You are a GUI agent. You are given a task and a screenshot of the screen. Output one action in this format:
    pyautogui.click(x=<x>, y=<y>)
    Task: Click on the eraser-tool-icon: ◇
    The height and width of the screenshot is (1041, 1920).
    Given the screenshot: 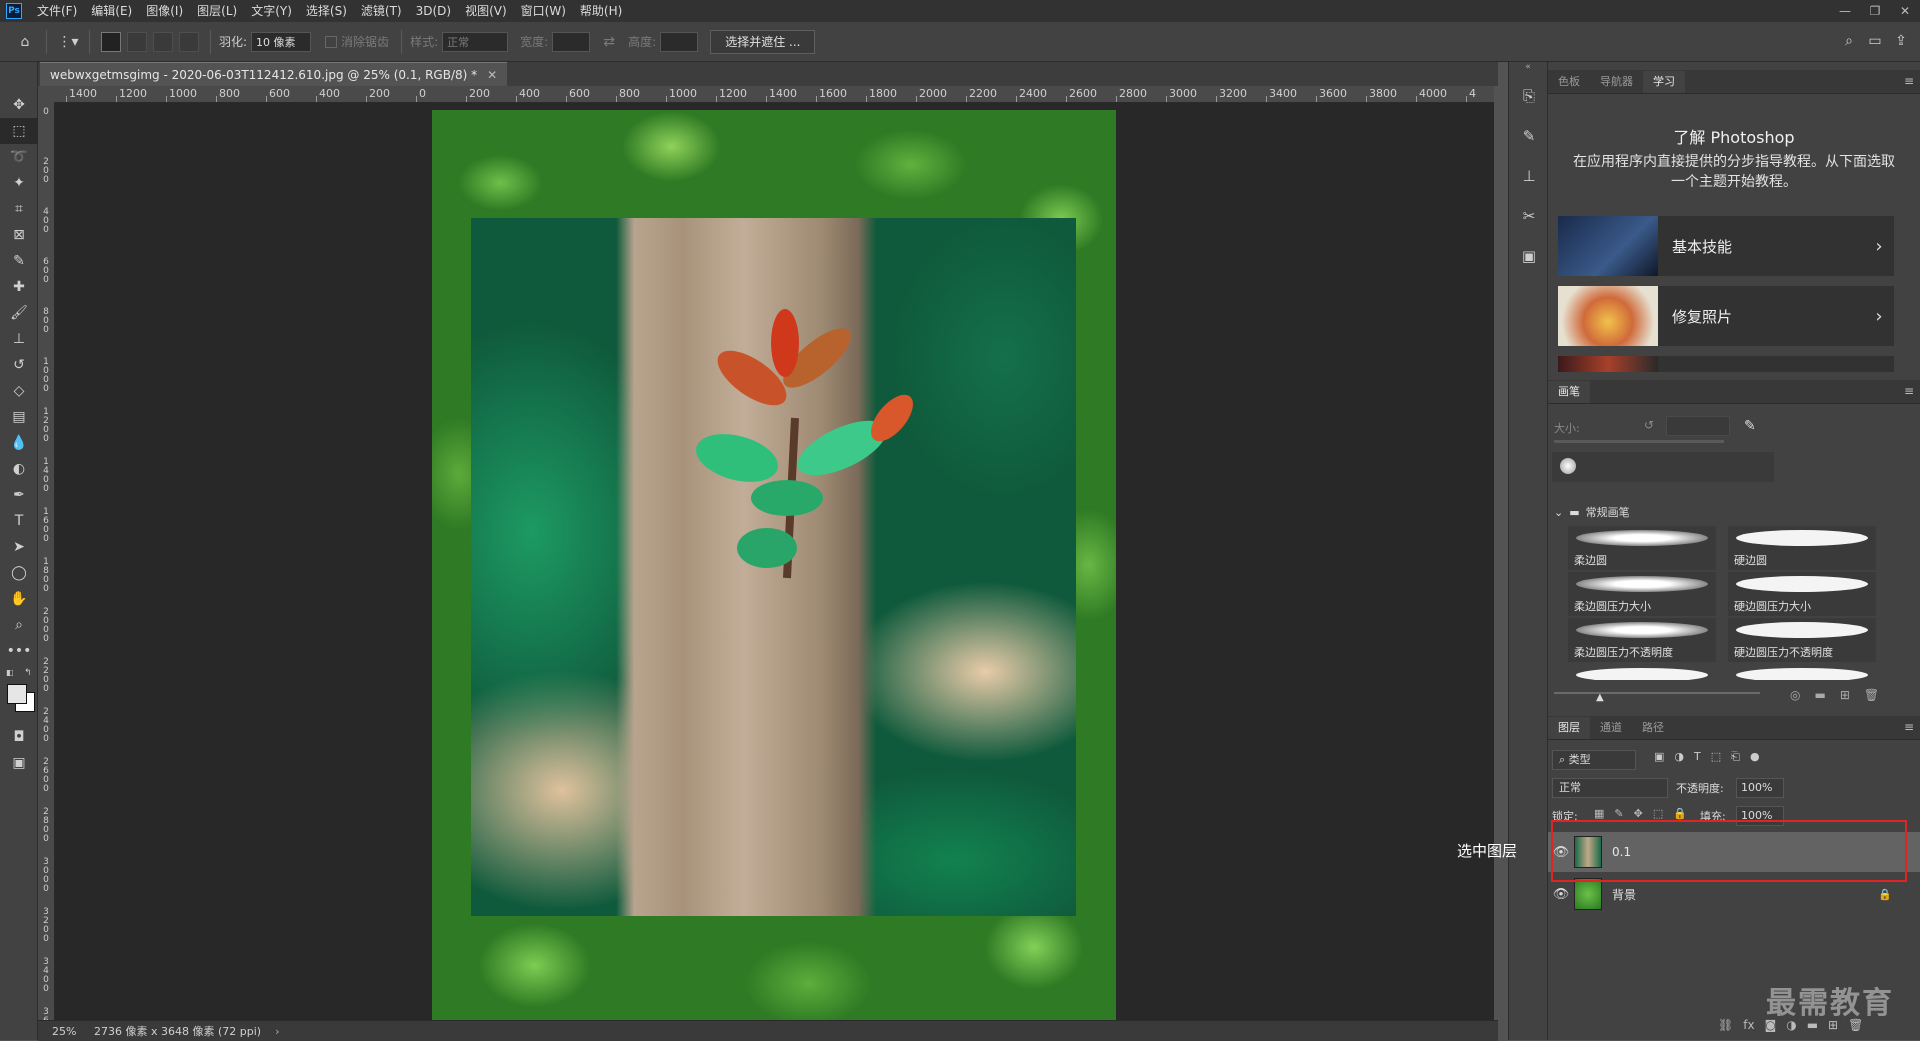 What is the action you would take?
    pyautogui.click(x=19, y=391)
    